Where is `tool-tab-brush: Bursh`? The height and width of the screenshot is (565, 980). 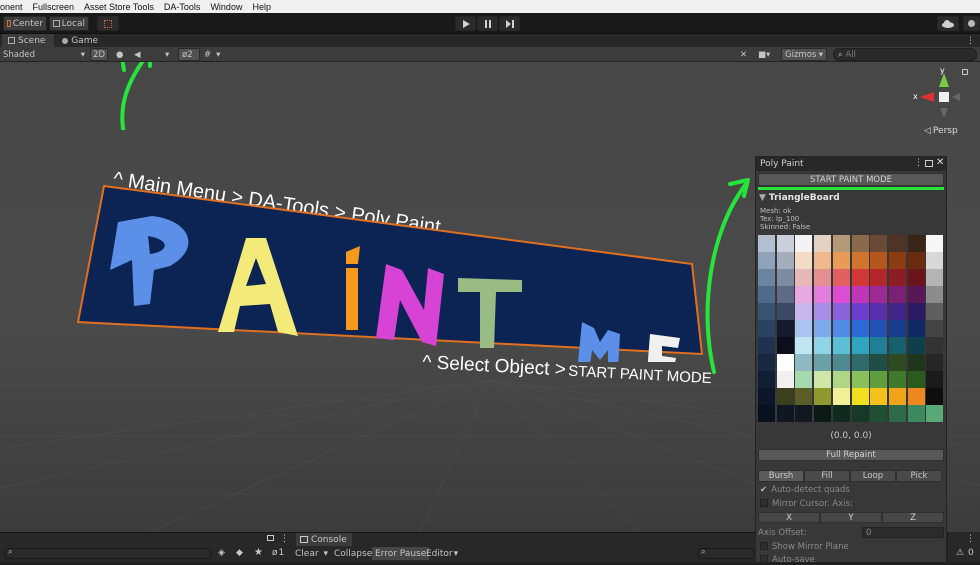
tool-tab-brush: Bursh is located at coordinates (781, 476).